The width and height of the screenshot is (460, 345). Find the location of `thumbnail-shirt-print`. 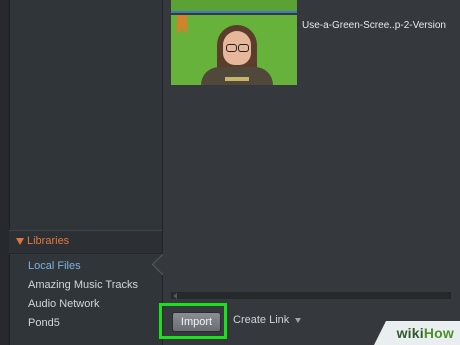

thumbnail-shirt-print is located at coordinates (237, 79).